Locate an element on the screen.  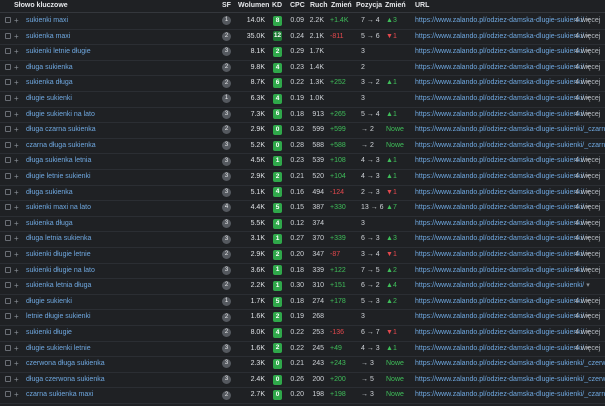
serp-features-badge: 4 is located at coordinates (226, 208).